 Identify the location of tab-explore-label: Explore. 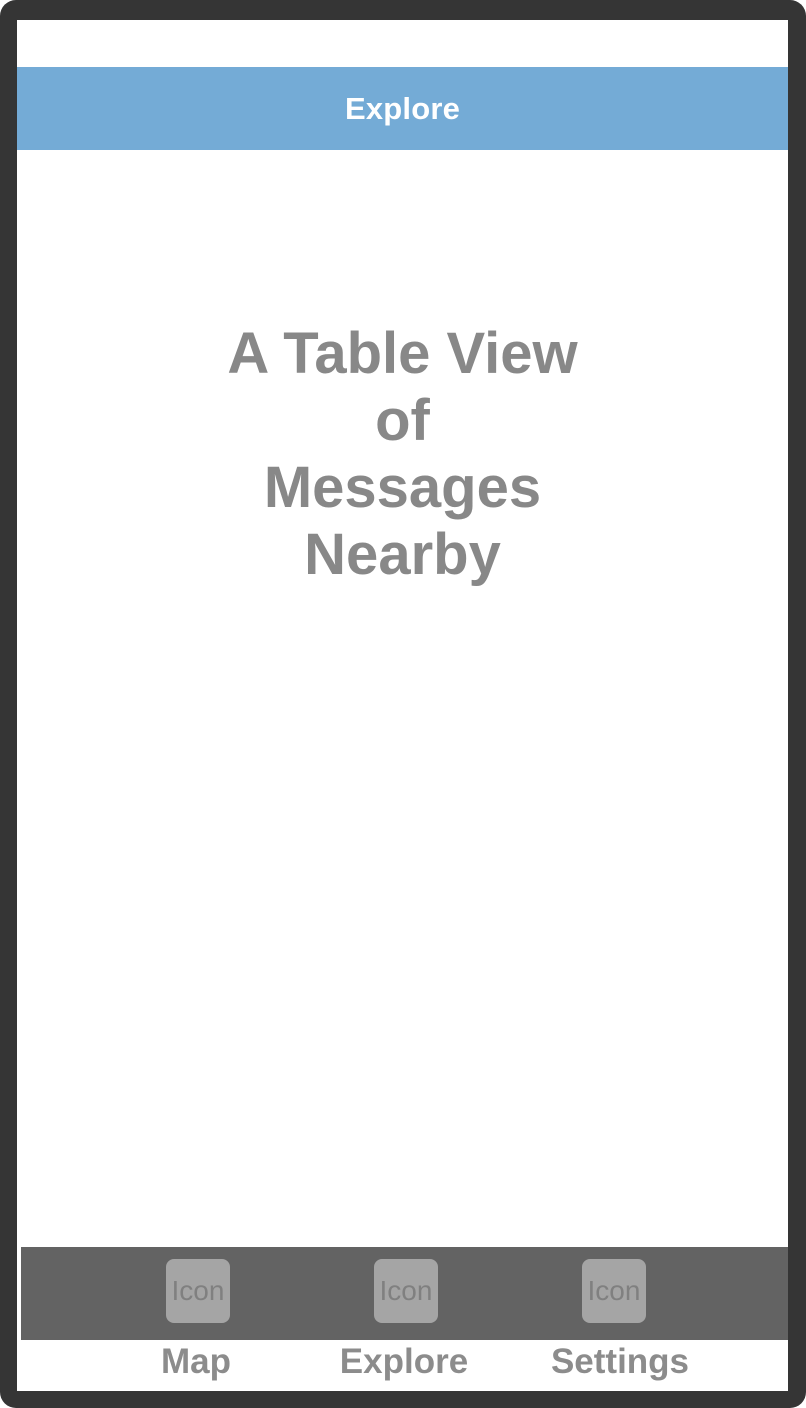
(404, 1362).